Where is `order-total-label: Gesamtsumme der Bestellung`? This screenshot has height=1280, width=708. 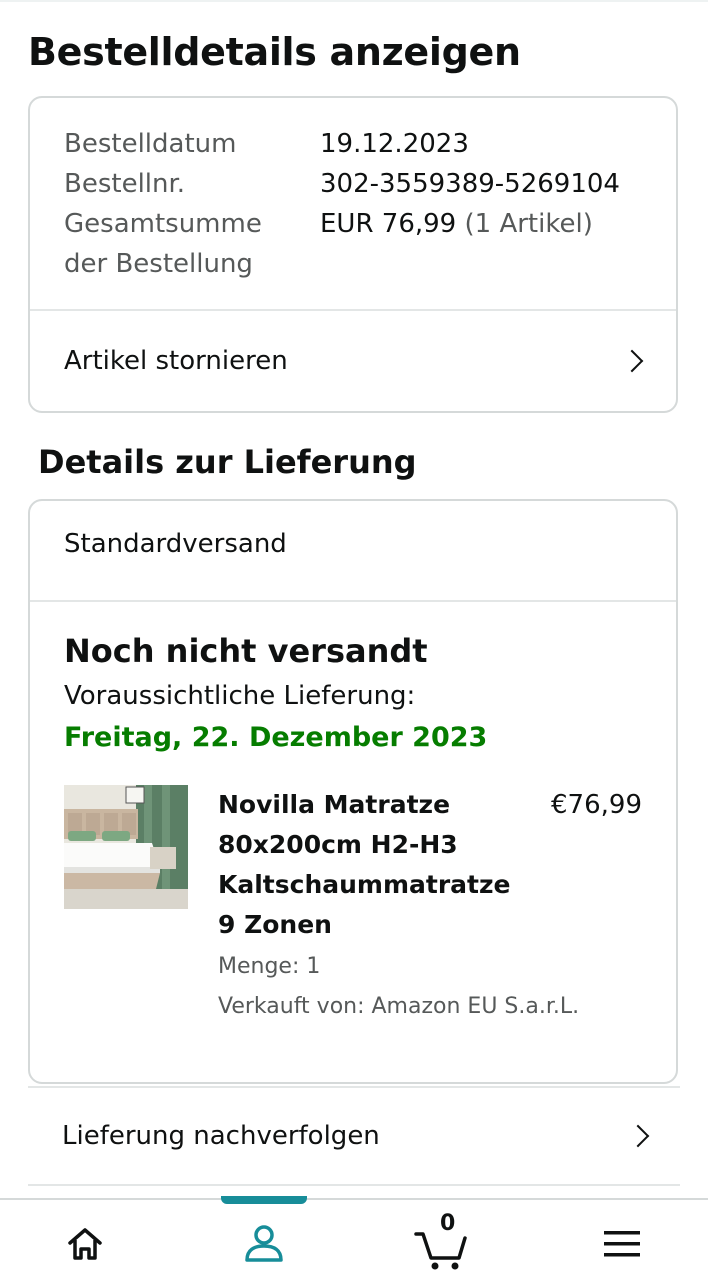
order-total-label: Gesamtsumme der Bestellung is located at coordinates (163, 244).